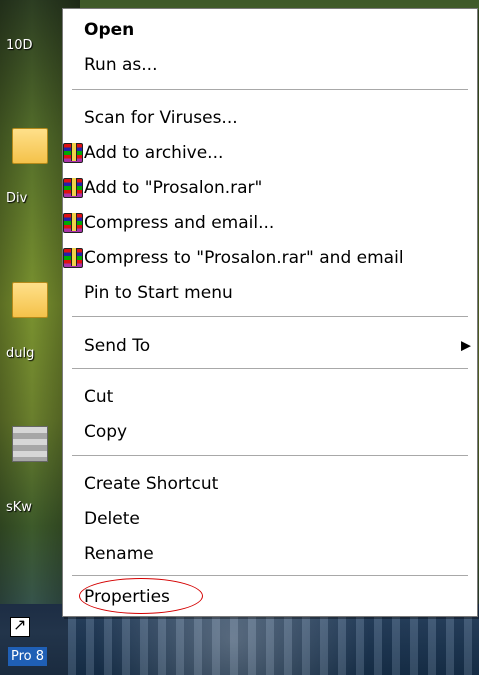 The height and width of the screenshot is (675, 479). Describe the element at coordinates (109, 30) in the screenshot. I see `menu-item-label: Open` at that location.